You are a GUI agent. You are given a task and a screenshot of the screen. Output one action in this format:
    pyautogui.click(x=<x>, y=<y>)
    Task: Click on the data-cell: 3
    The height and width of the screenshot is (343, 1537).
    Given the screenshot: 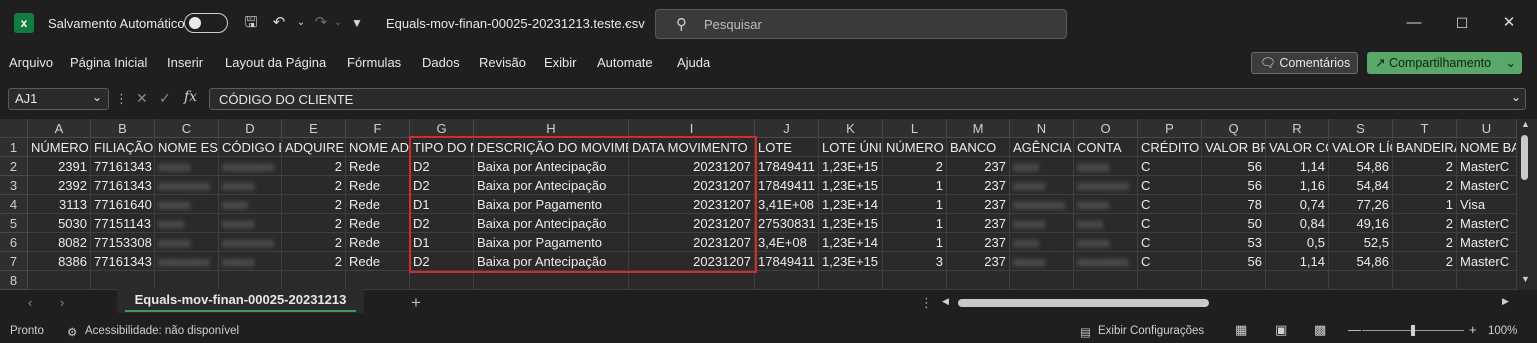 What is the action you would take?
    pyautogui.click(x=915, y=261)
    